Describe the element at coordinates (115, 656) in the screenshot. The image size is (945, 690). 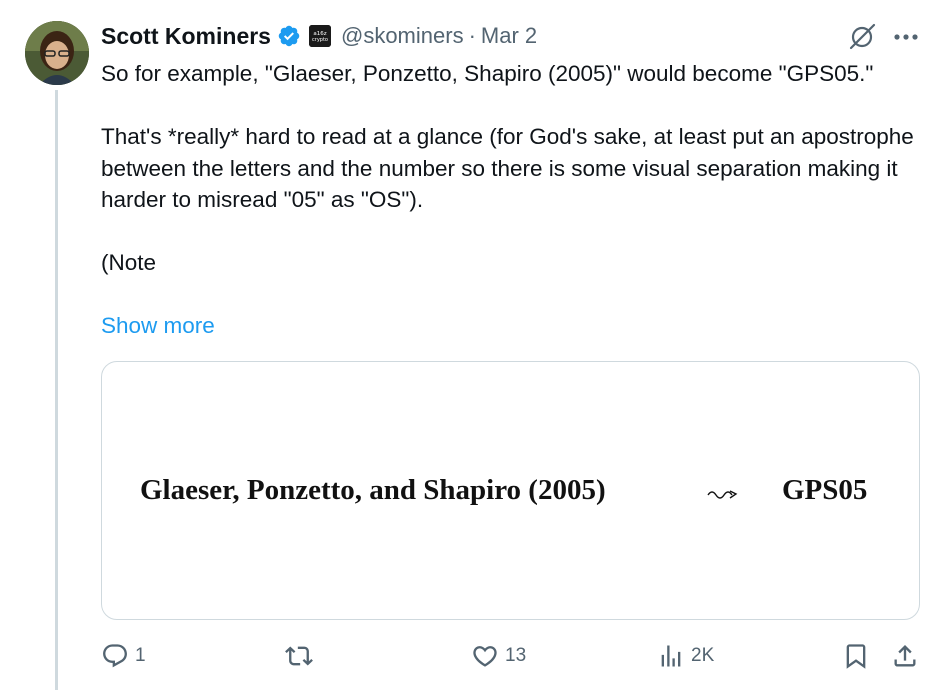
I see `reply-icon` at that location.